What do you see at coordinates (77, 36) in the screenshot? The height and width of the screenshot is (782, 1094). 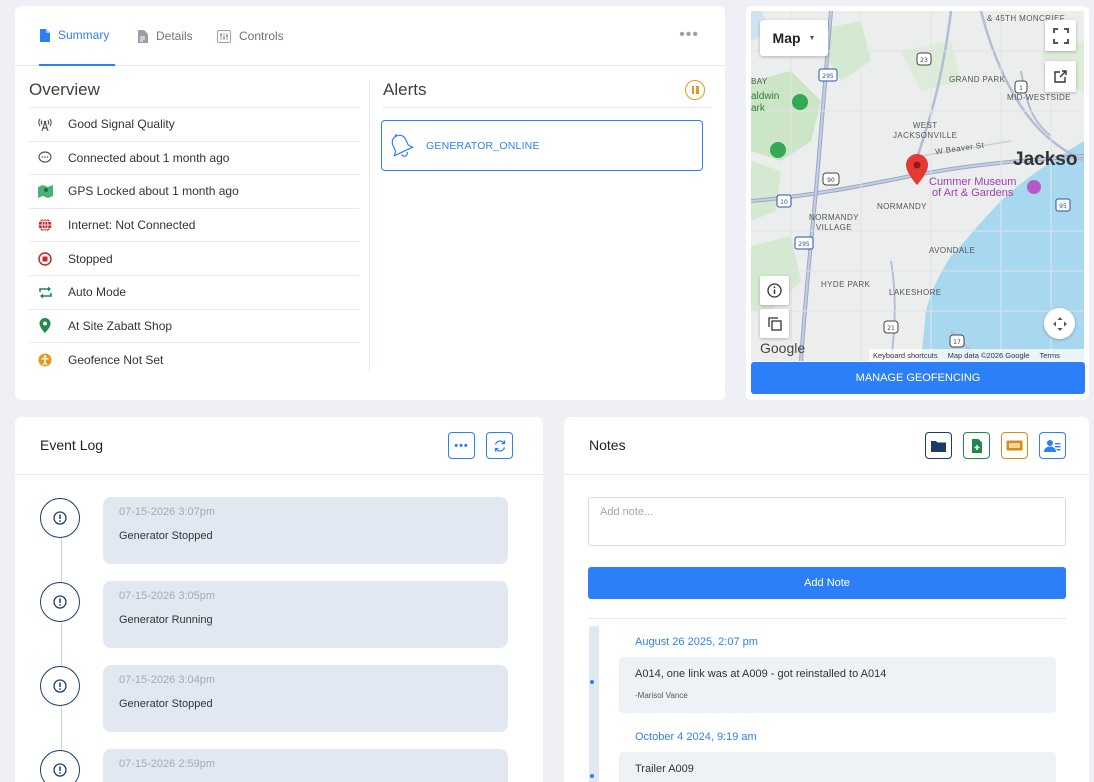 I see `tab-summary: Summary` at bounding box center [77, 36].